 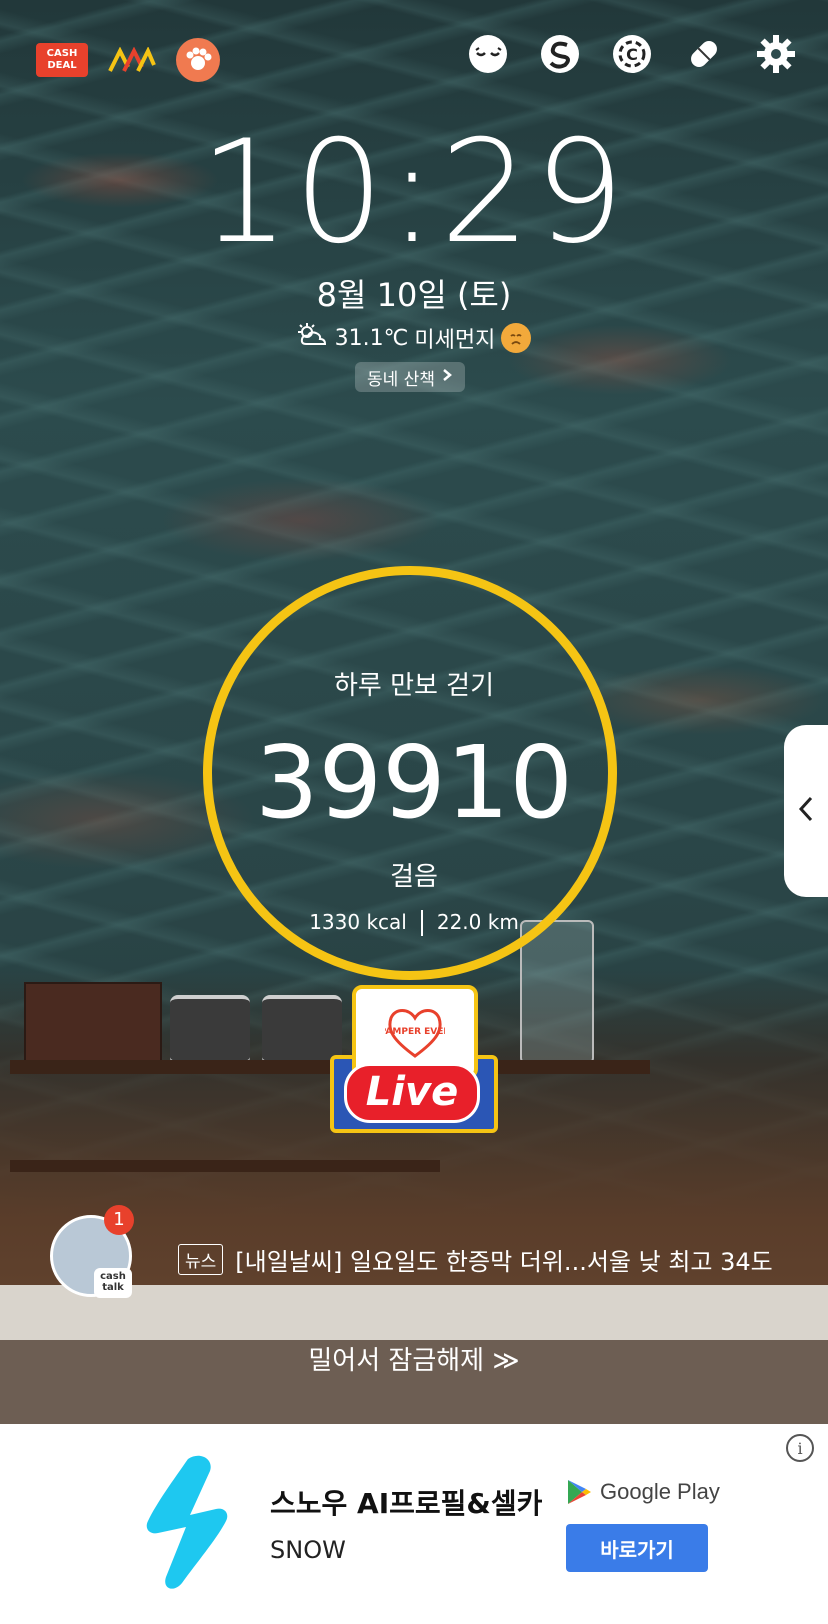 What do you see at coordinates (113, 1287) in the screenshot?
I see `cashtalk-label-2: talk` at bounding box center [113, 1287].